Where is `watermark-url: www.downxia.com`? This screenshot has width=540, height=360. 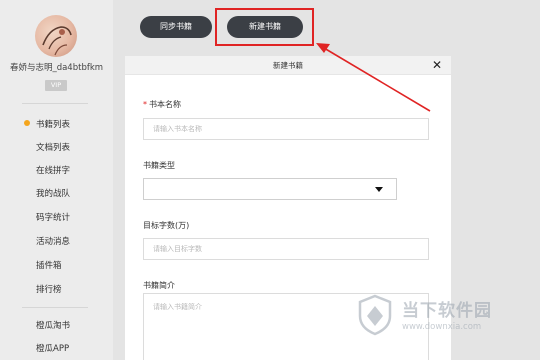
watermark-url: www.downxia.com is located at coordinates (442, 327).